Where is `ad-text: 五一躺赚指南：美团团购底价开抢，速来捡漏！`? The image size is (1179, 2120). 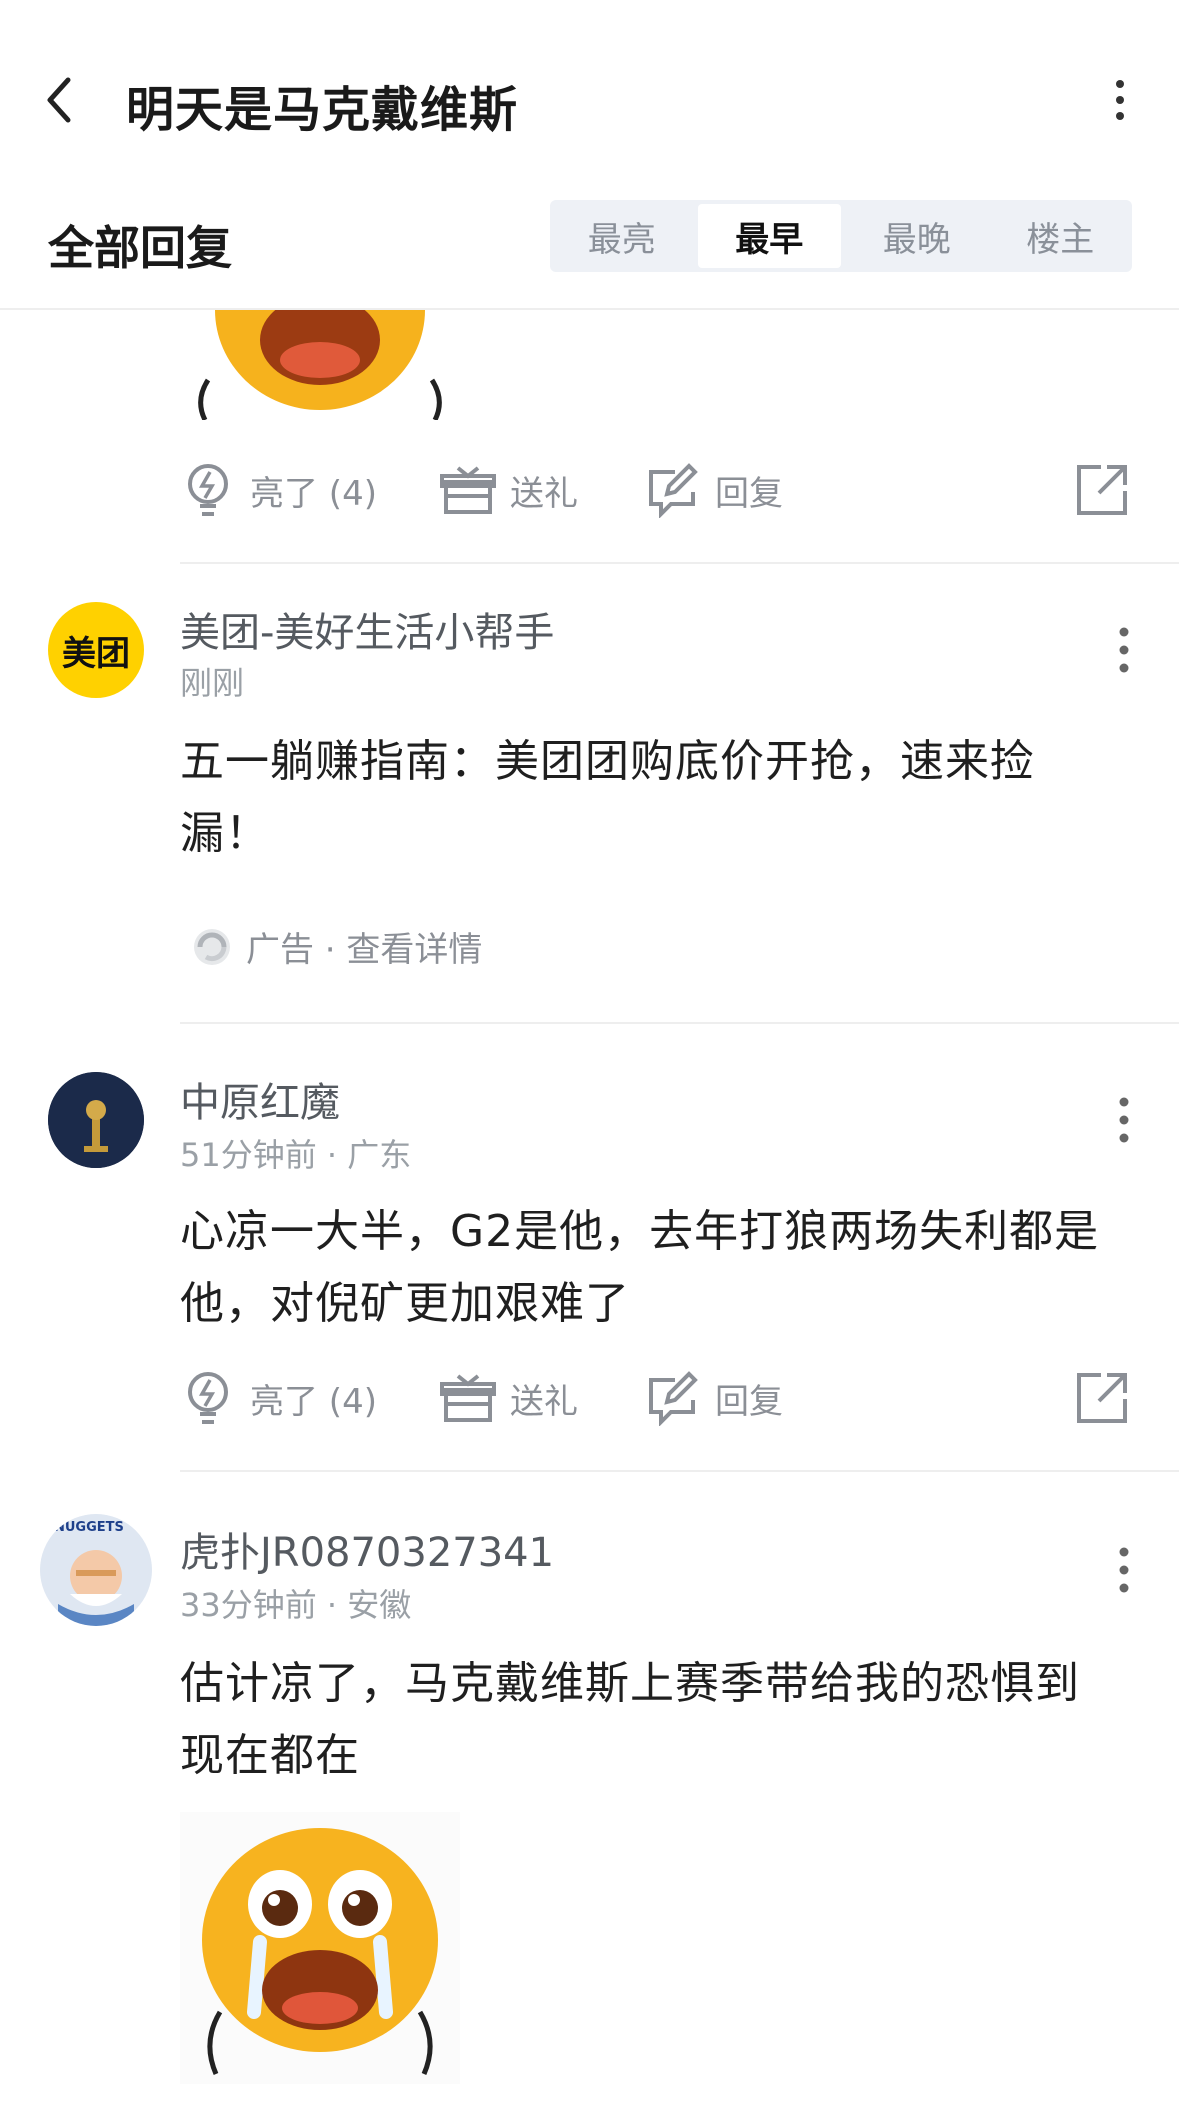
ad-text: 五一躺赚指南：美团团购底价开抢，速来捡漏！ is located at coordinates (640, 798).